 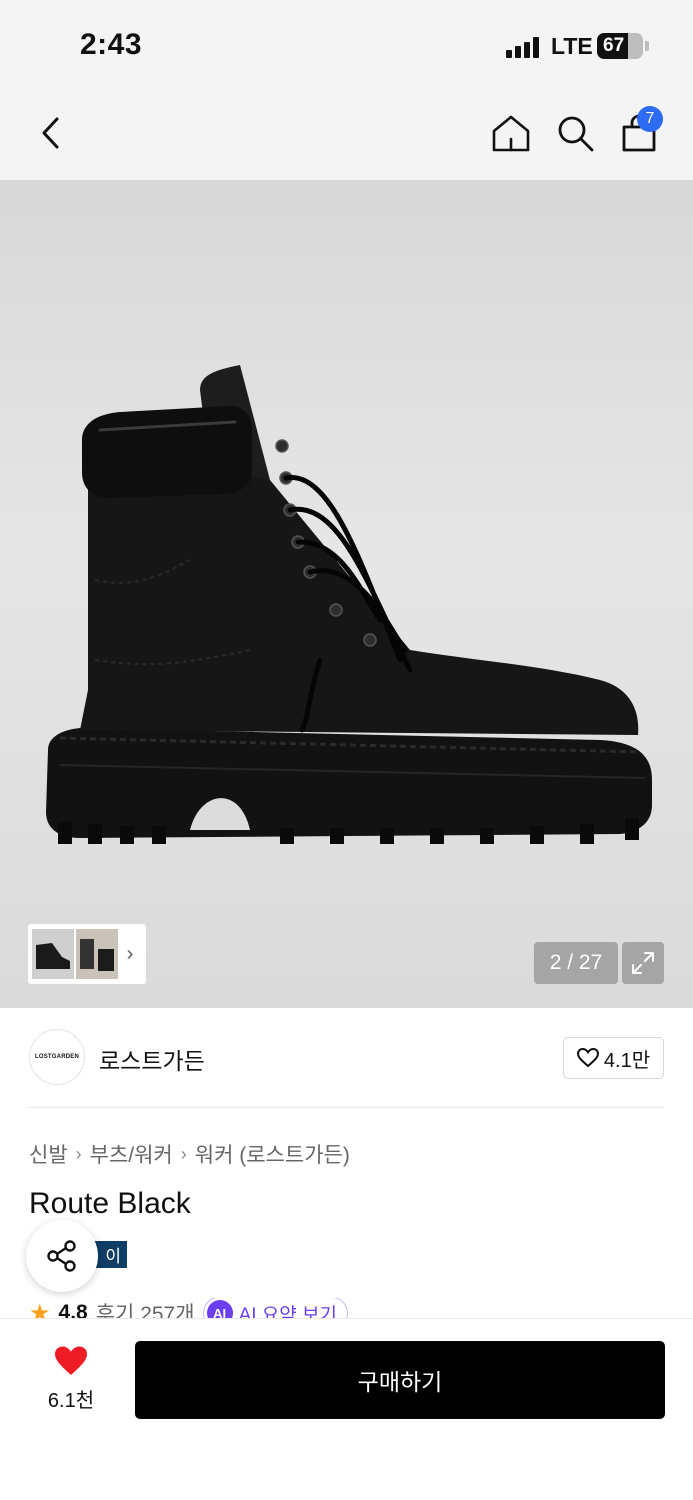 I want to click on status-time: 2:43, so click(x=111, y=44).